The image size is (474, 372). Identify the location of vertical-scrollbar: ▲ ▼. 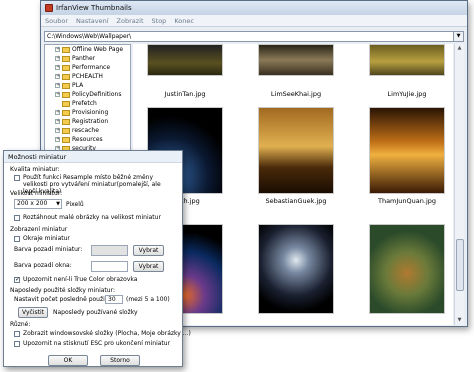
(459, 184).